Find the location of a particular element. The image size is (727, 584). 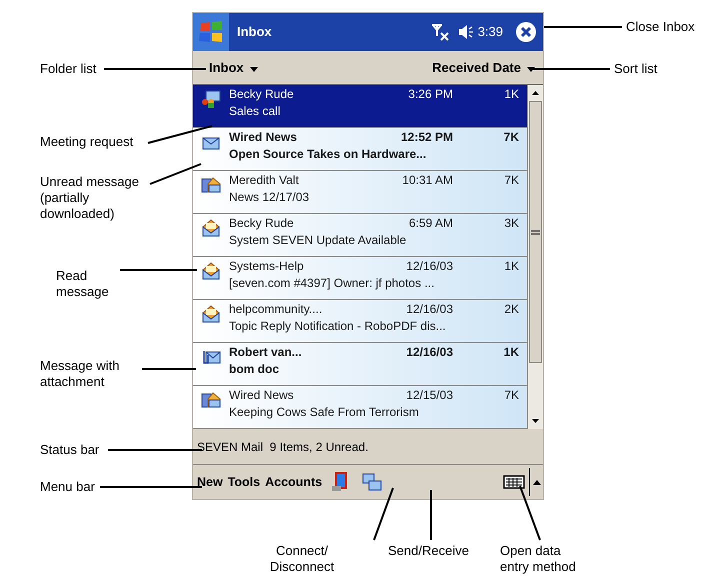

message-row: Robert van... 12/16/03 1K bom doc is located at coordinates (360, 364).